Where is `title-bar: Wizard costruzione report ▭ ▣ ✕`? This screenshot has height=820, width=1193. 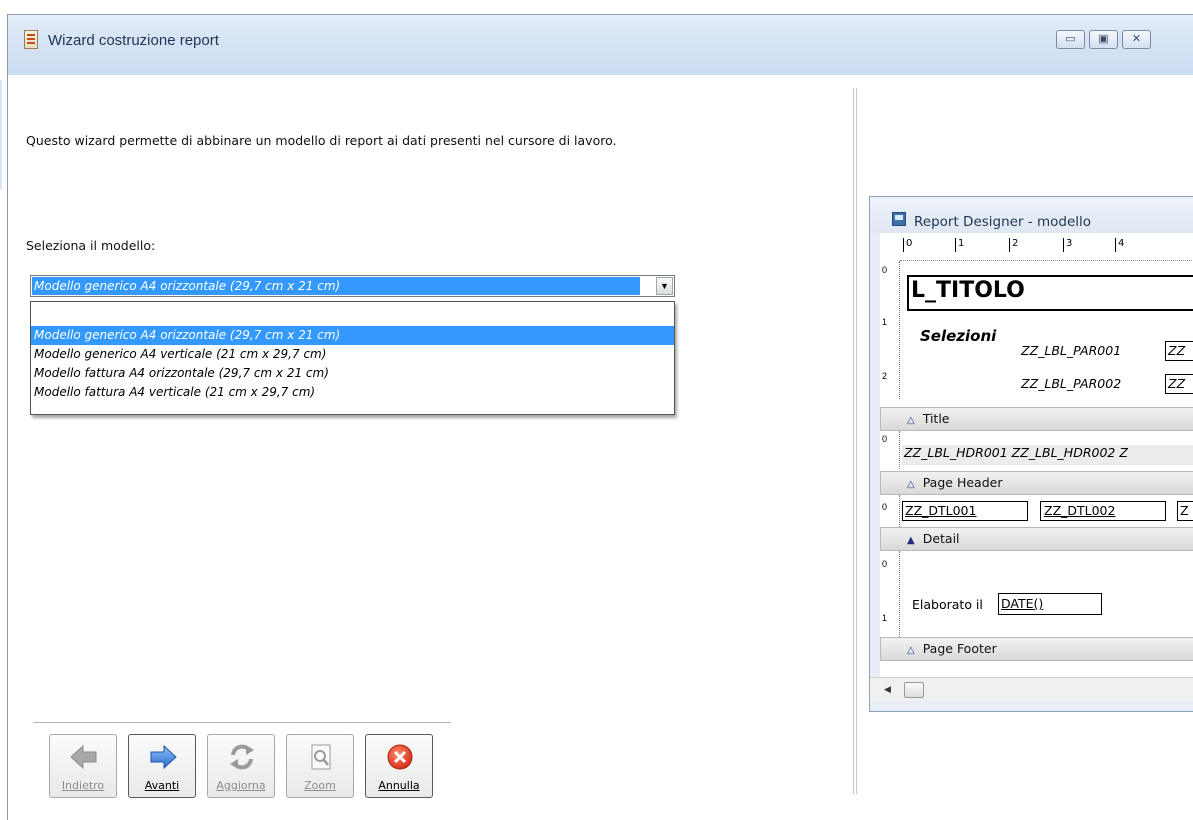
title-bar: Wizard costruzione report ▭ ▣ ✕ is located at coordinates (600, 45).